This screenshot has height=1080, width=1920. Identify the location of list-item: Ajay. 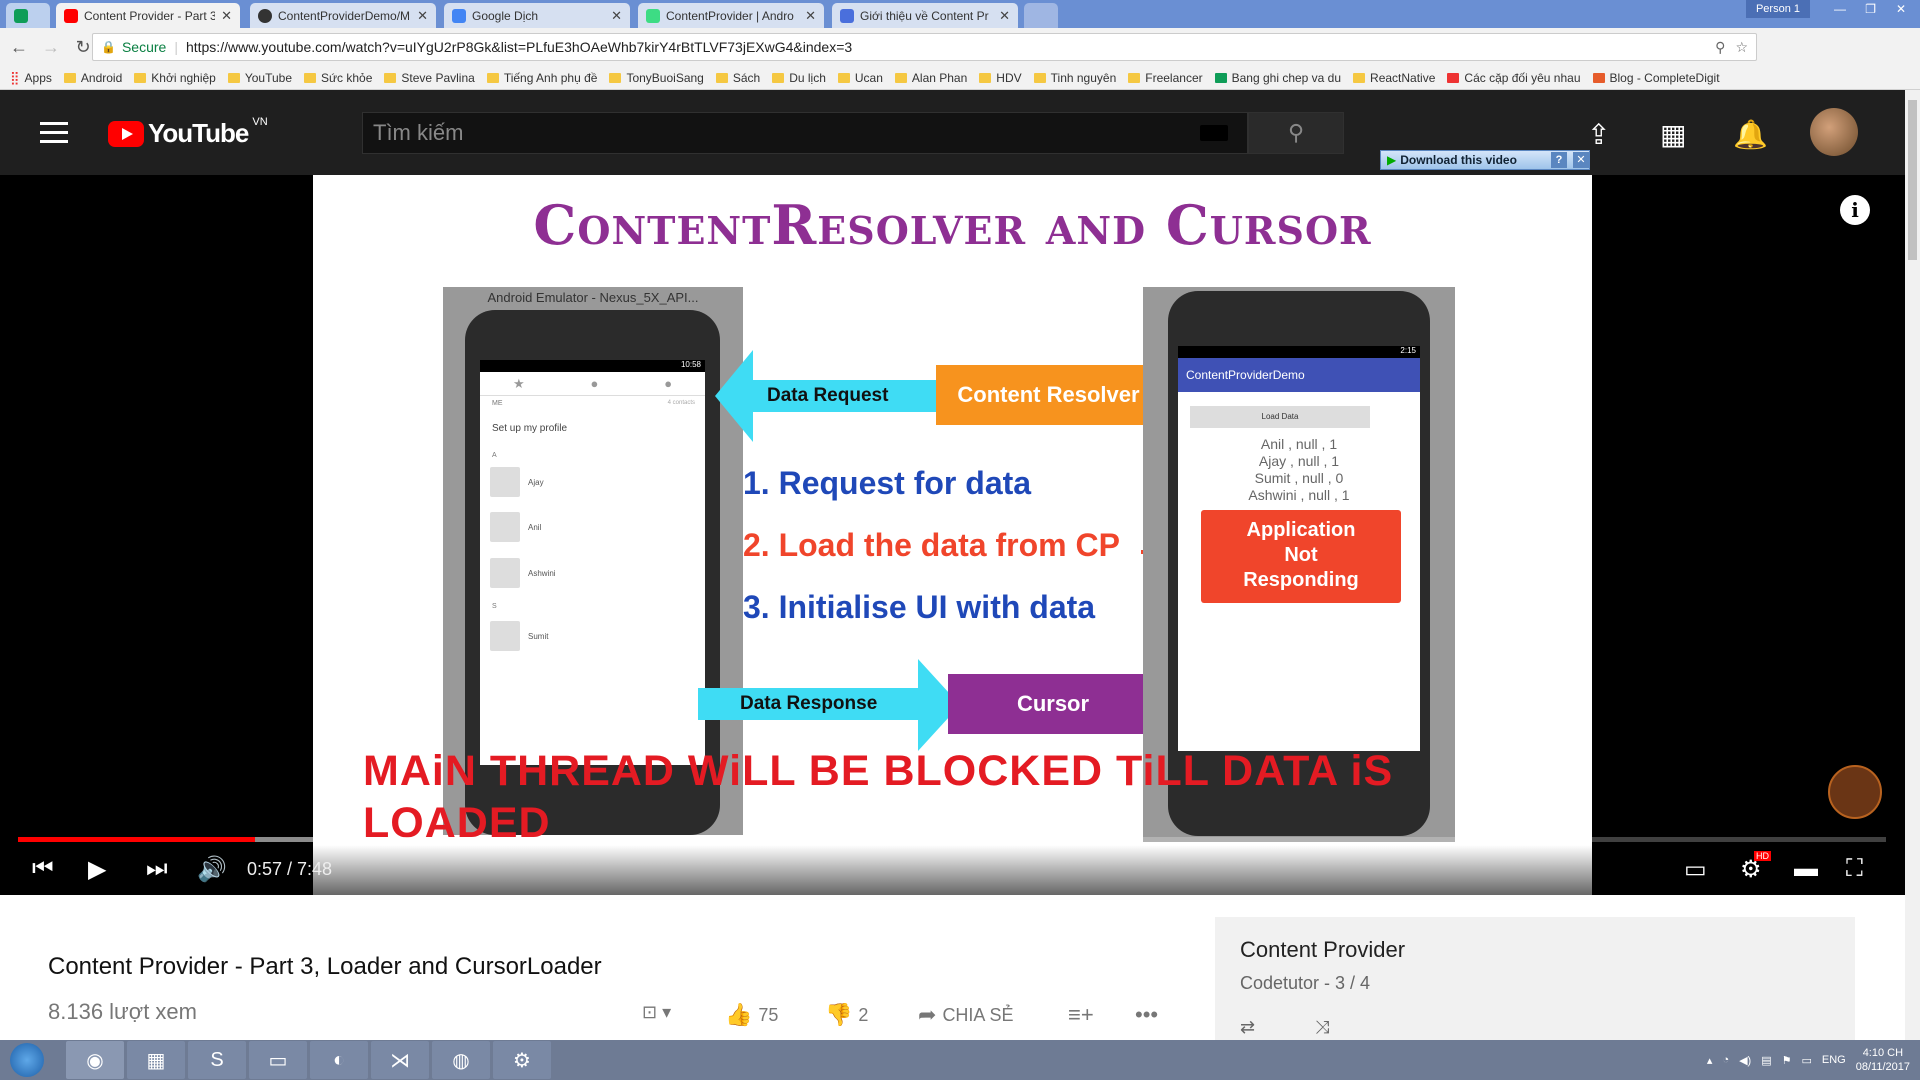
(590, 482).